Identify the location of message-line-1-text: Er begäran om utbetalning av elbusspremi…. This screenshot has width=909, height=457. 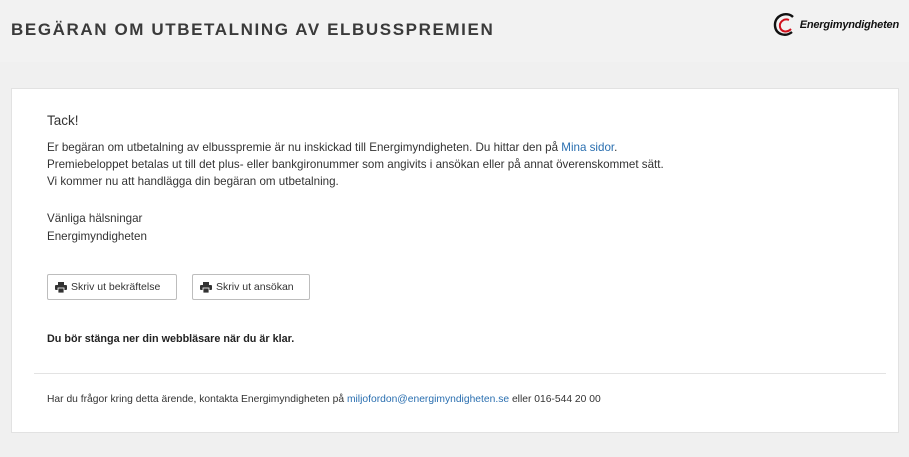
(304, 147).